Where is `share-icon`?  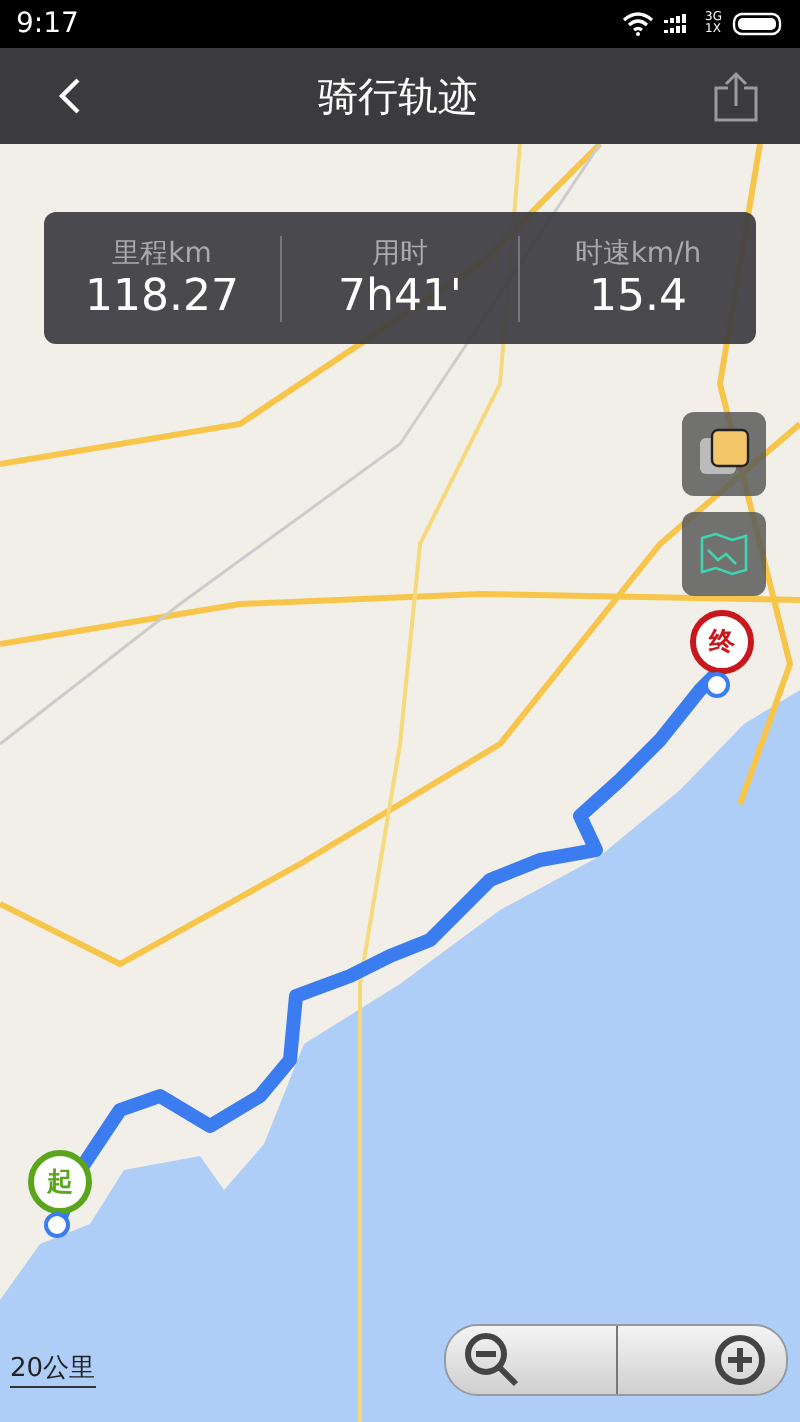 share-icon is located at coordinates (736, 96).